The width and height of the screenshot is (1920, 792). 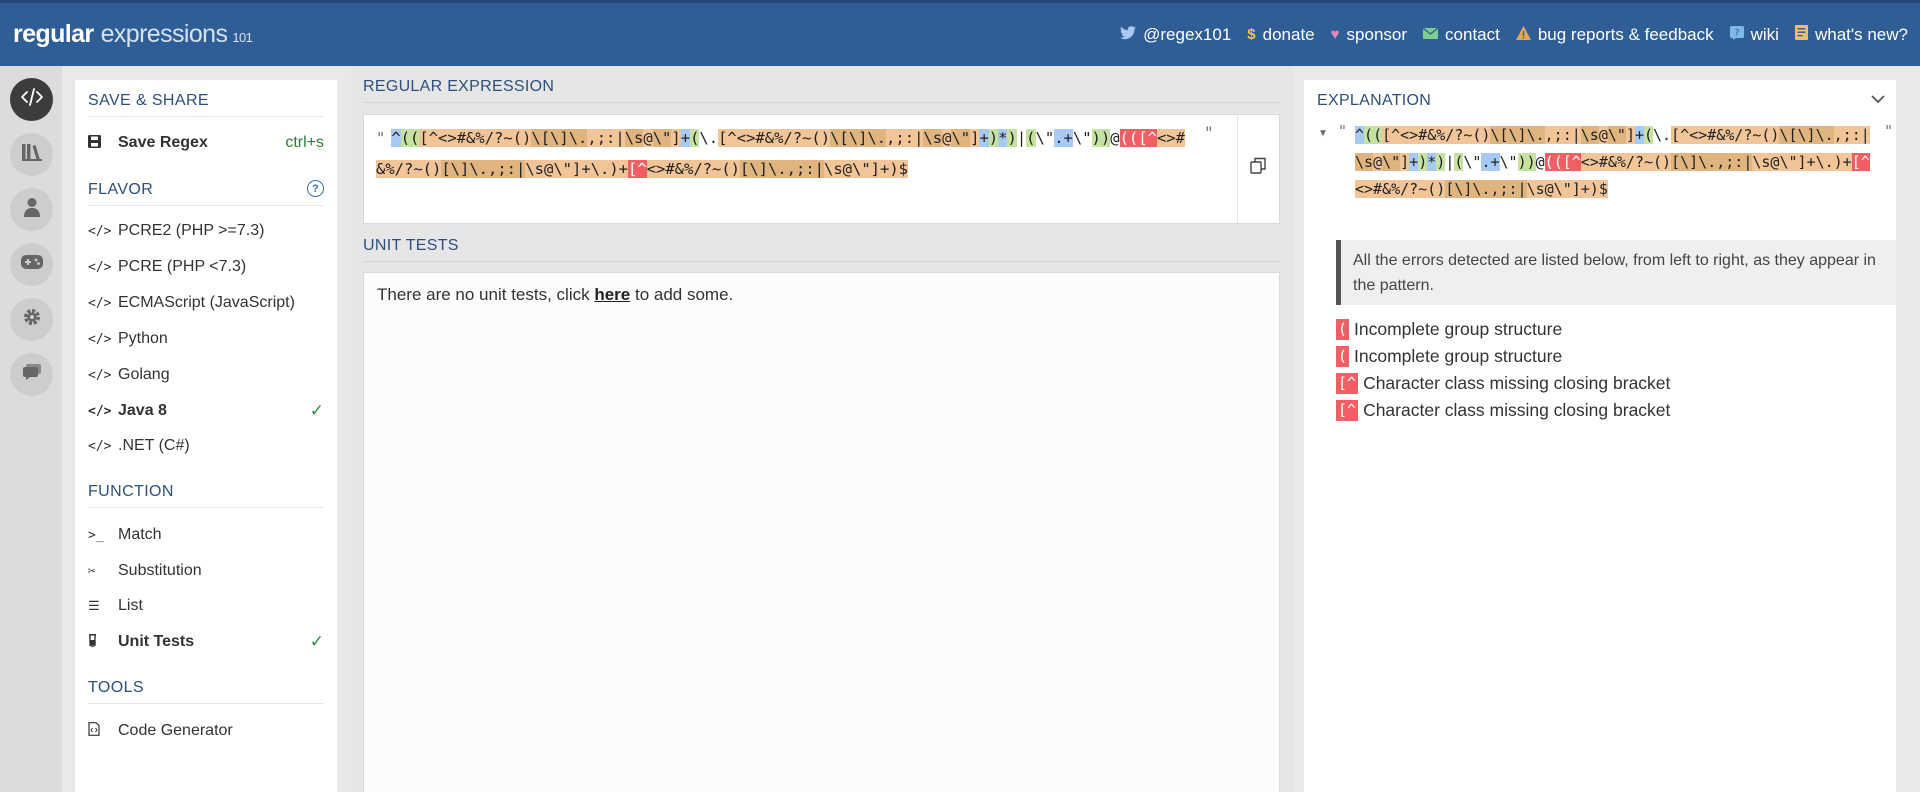 I want to click on link-whats-new: what's new?, so click(x=1851, y=34).